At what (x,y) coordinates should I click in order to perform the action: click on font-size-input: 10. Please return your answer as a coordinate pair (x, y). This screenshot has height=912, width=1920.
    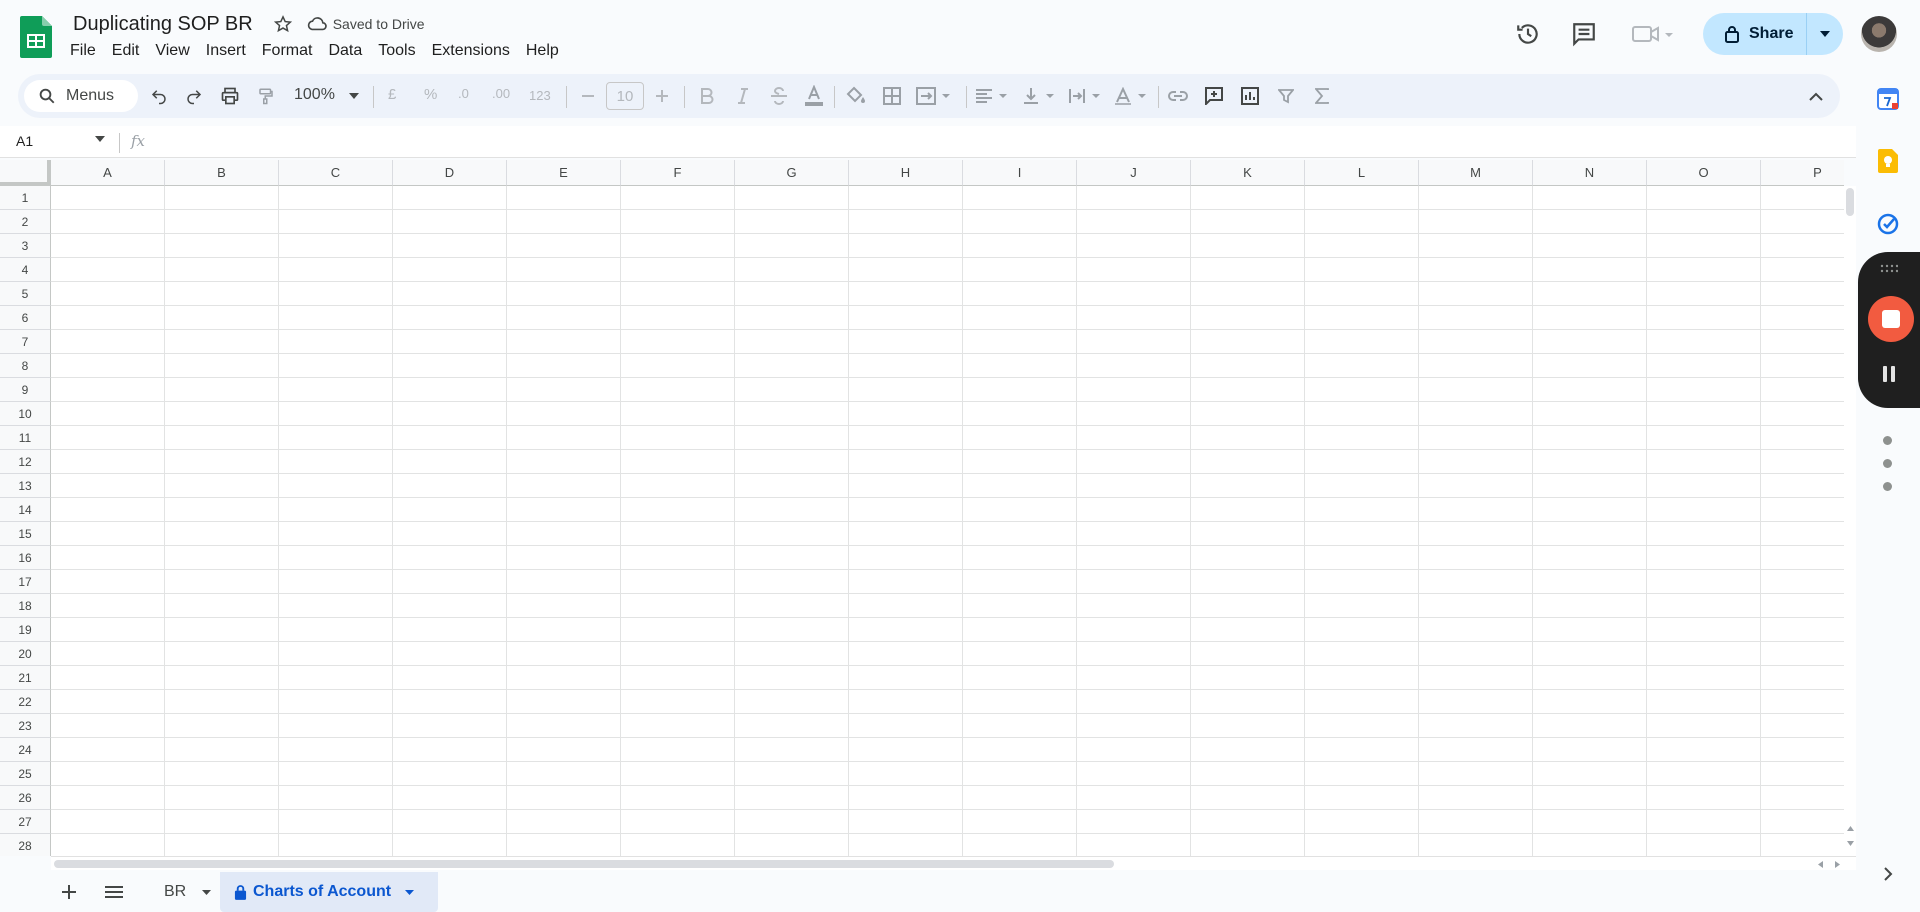
    Looking at the image, I should click on (625, 96).